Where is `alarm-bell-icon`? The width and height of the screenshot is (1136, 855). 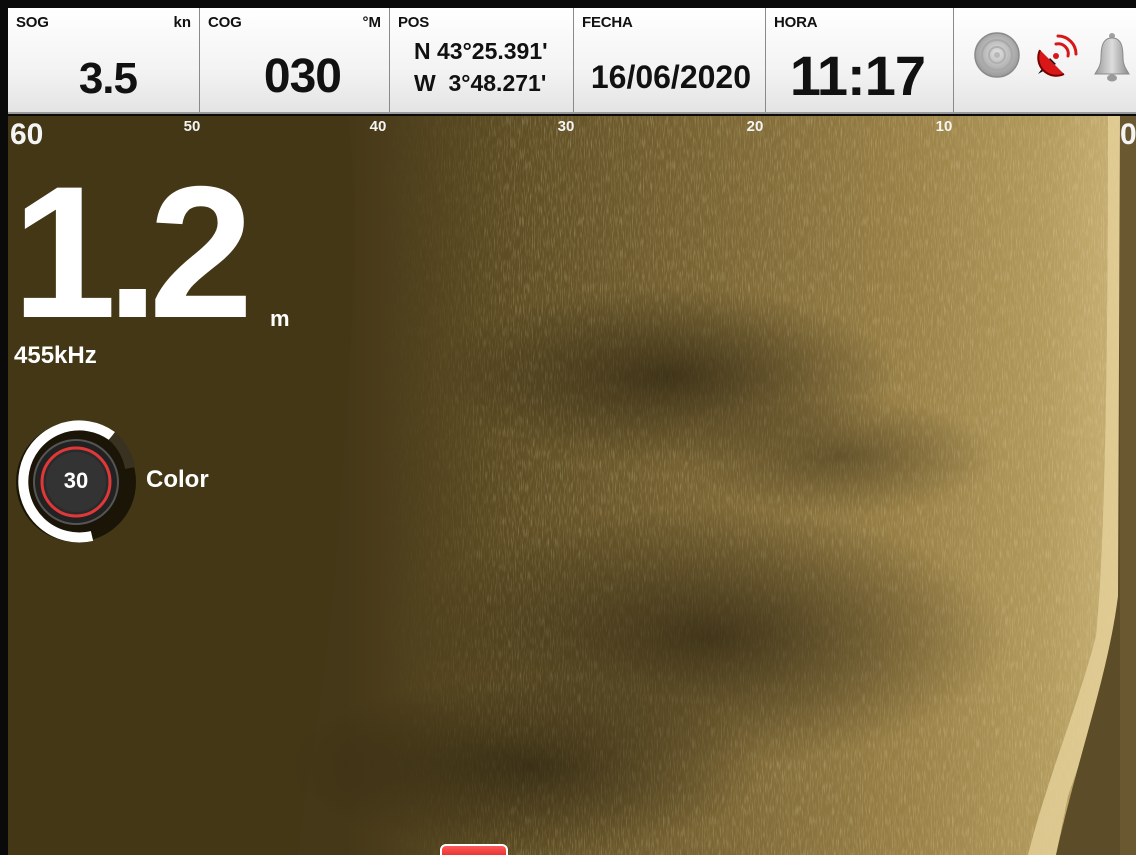 alarm-bell-icon is located at coordinates (1112, 58).